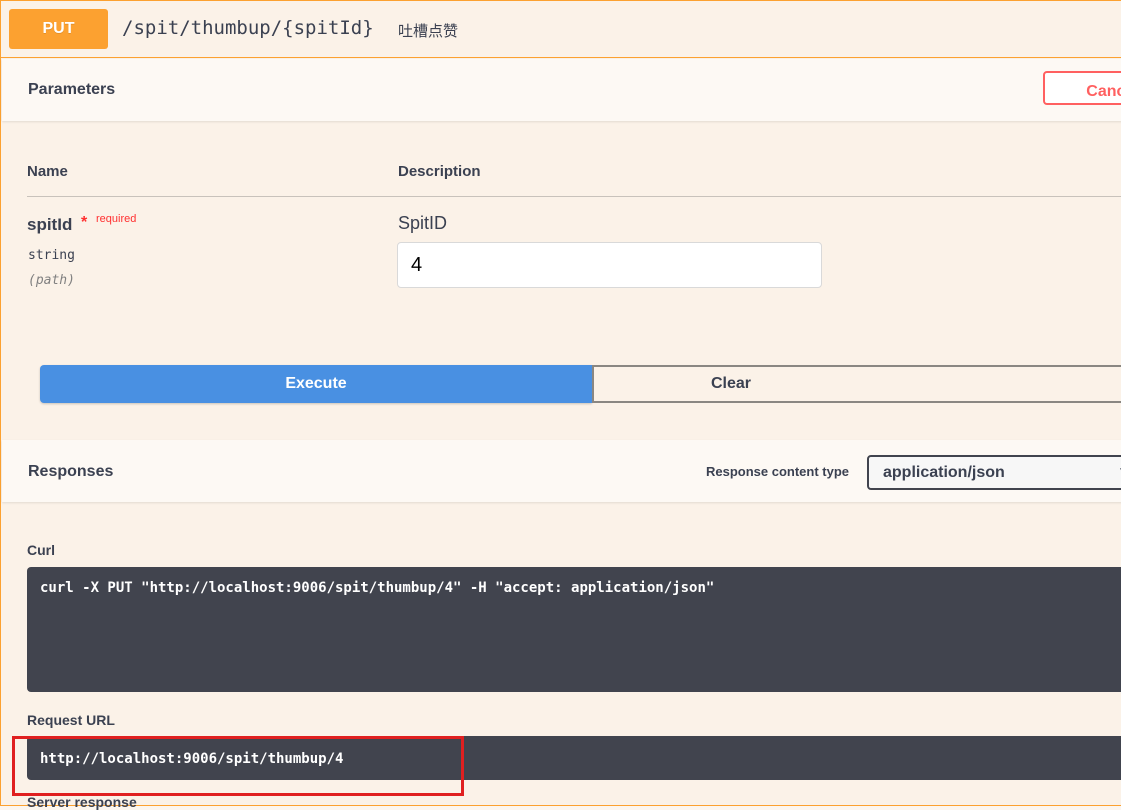 The height and width of the screenshot is (810, 1121). Describe the element at coordinates (51, 280) in the screenshot. I see `parameter-location: (path)` at that location.